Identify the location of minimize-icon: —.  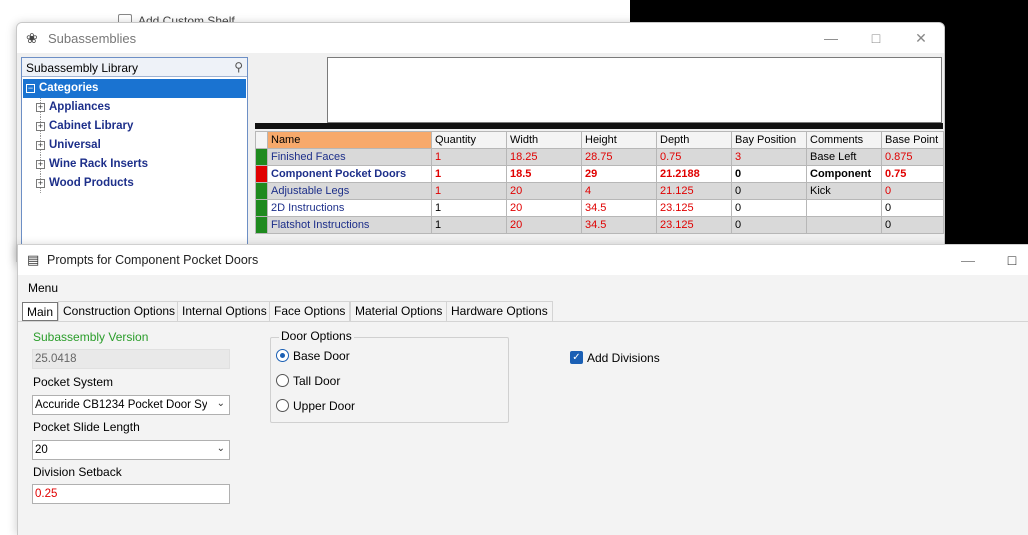
(831, 38).